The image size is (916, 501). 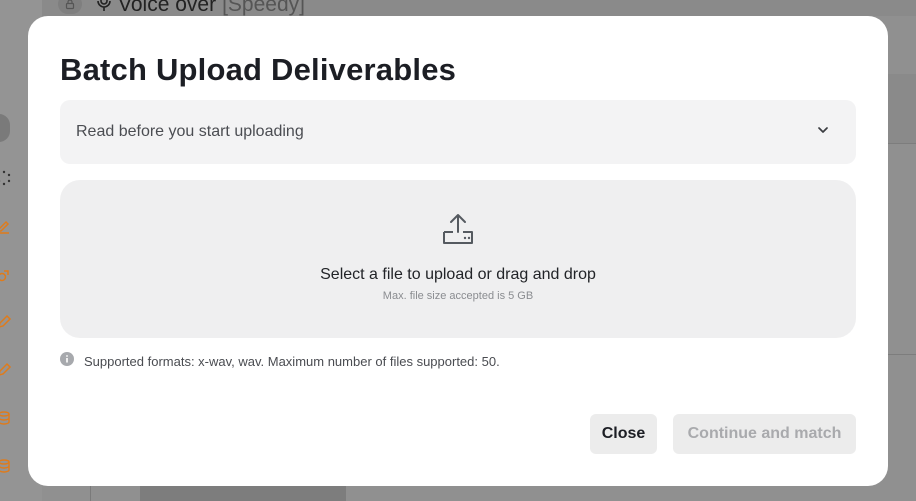 What do you see at coordinates (623, 434) in the screenshot?
I see `close-button: Close` at bounding box center [623, 434].